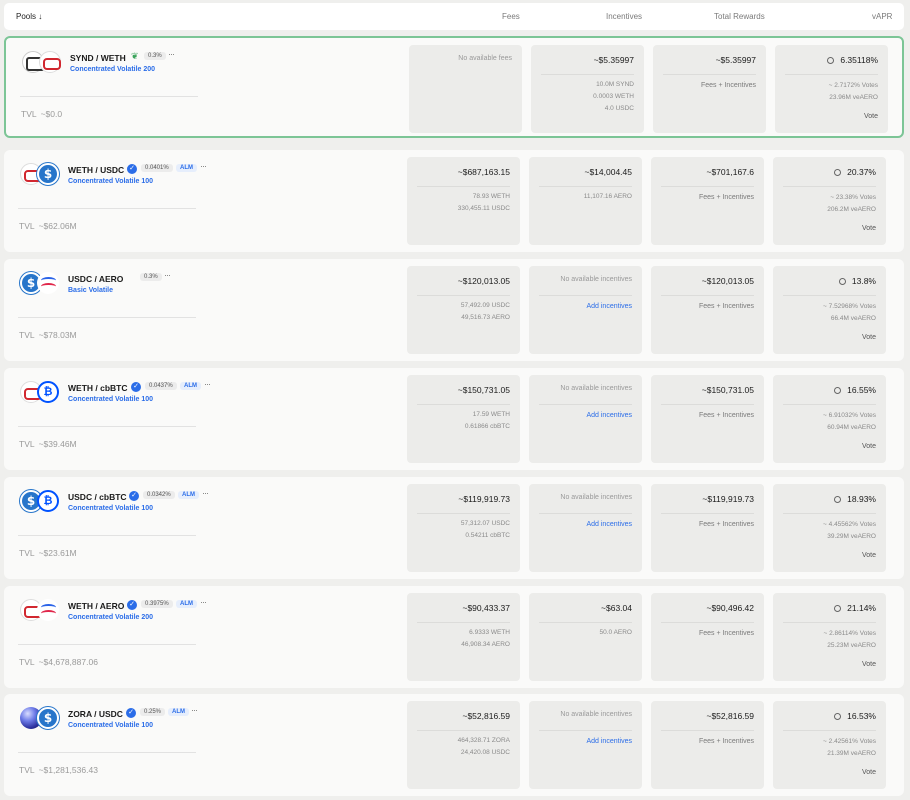 Image resolution: width=910 pixels, height=800 pixels. What do you see at coordinates (153, 712) in the screenshot?
I see `fee-tier-badge: 0.25%` at bounding box center [153, 712].